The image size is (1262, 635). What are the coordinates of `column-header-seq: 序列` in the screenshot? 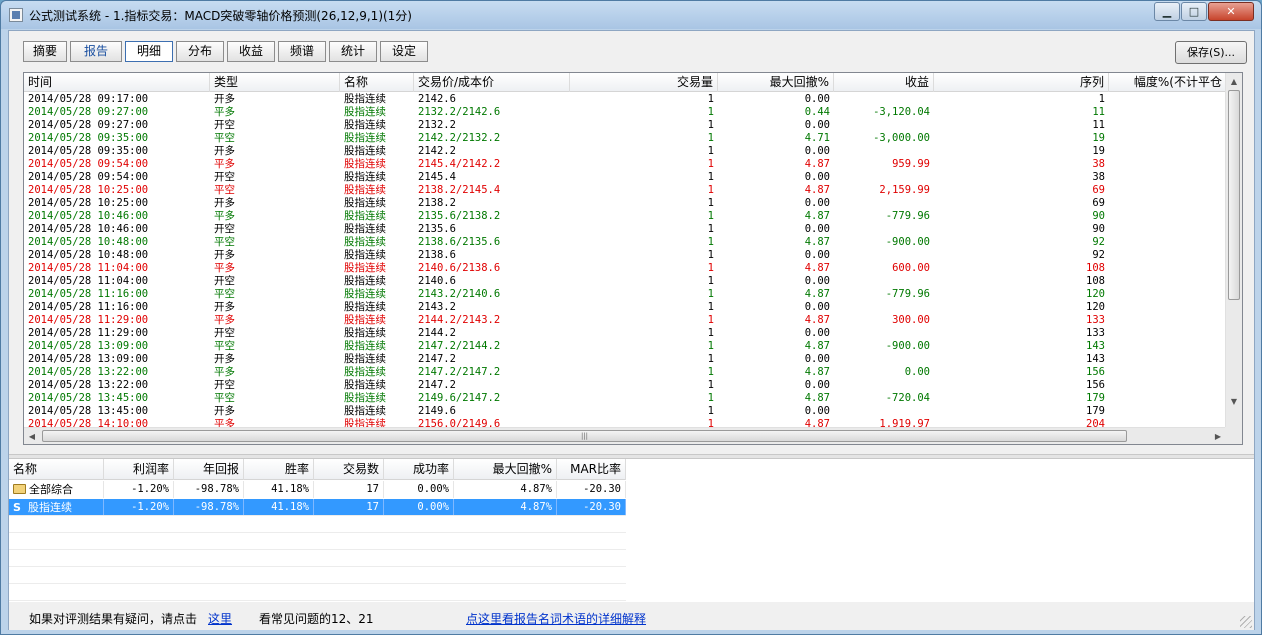 It's located at (1021, 82).